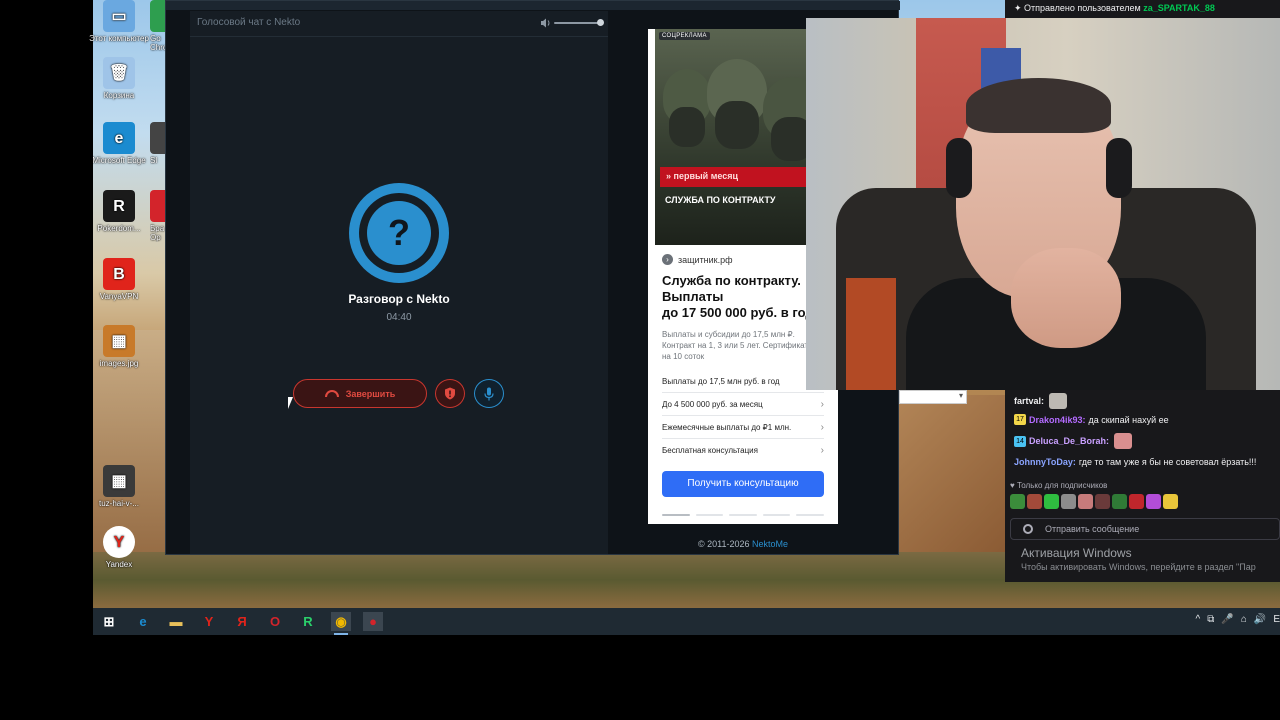 This screenshot has width=1280, height=720. What do you see at coordinates (1198, 619) in the screenshot?
I see `tray-icon: ^` at bounding box center [1198, 619].